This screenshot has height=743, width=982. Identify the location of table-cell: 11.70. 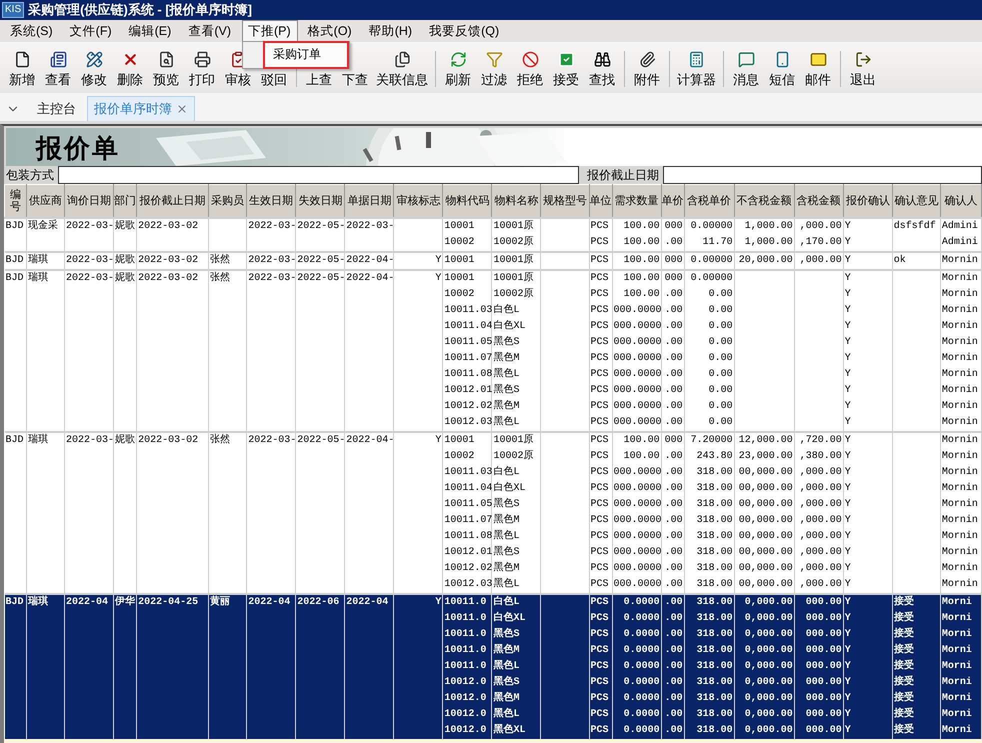
(709, 243).